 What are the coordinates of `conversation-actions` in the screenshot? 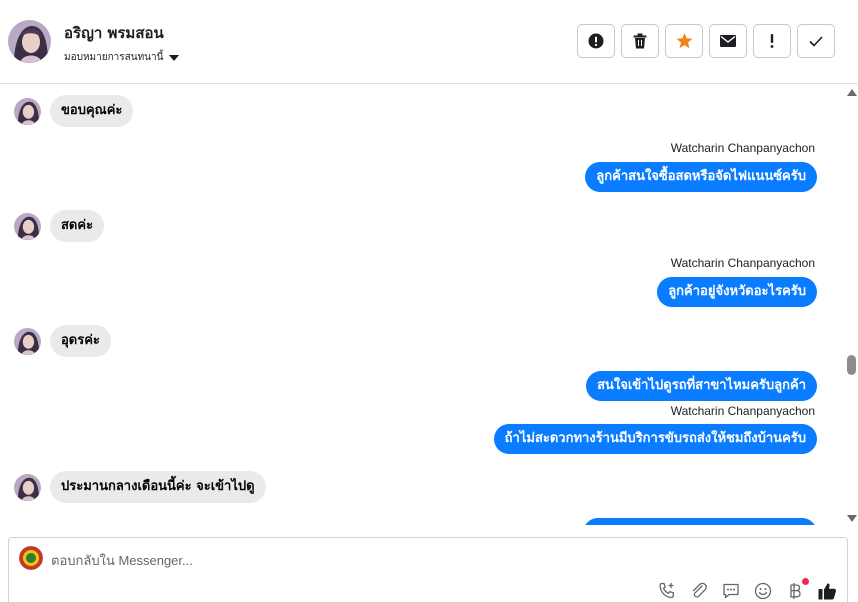 It's located at (706, 41).